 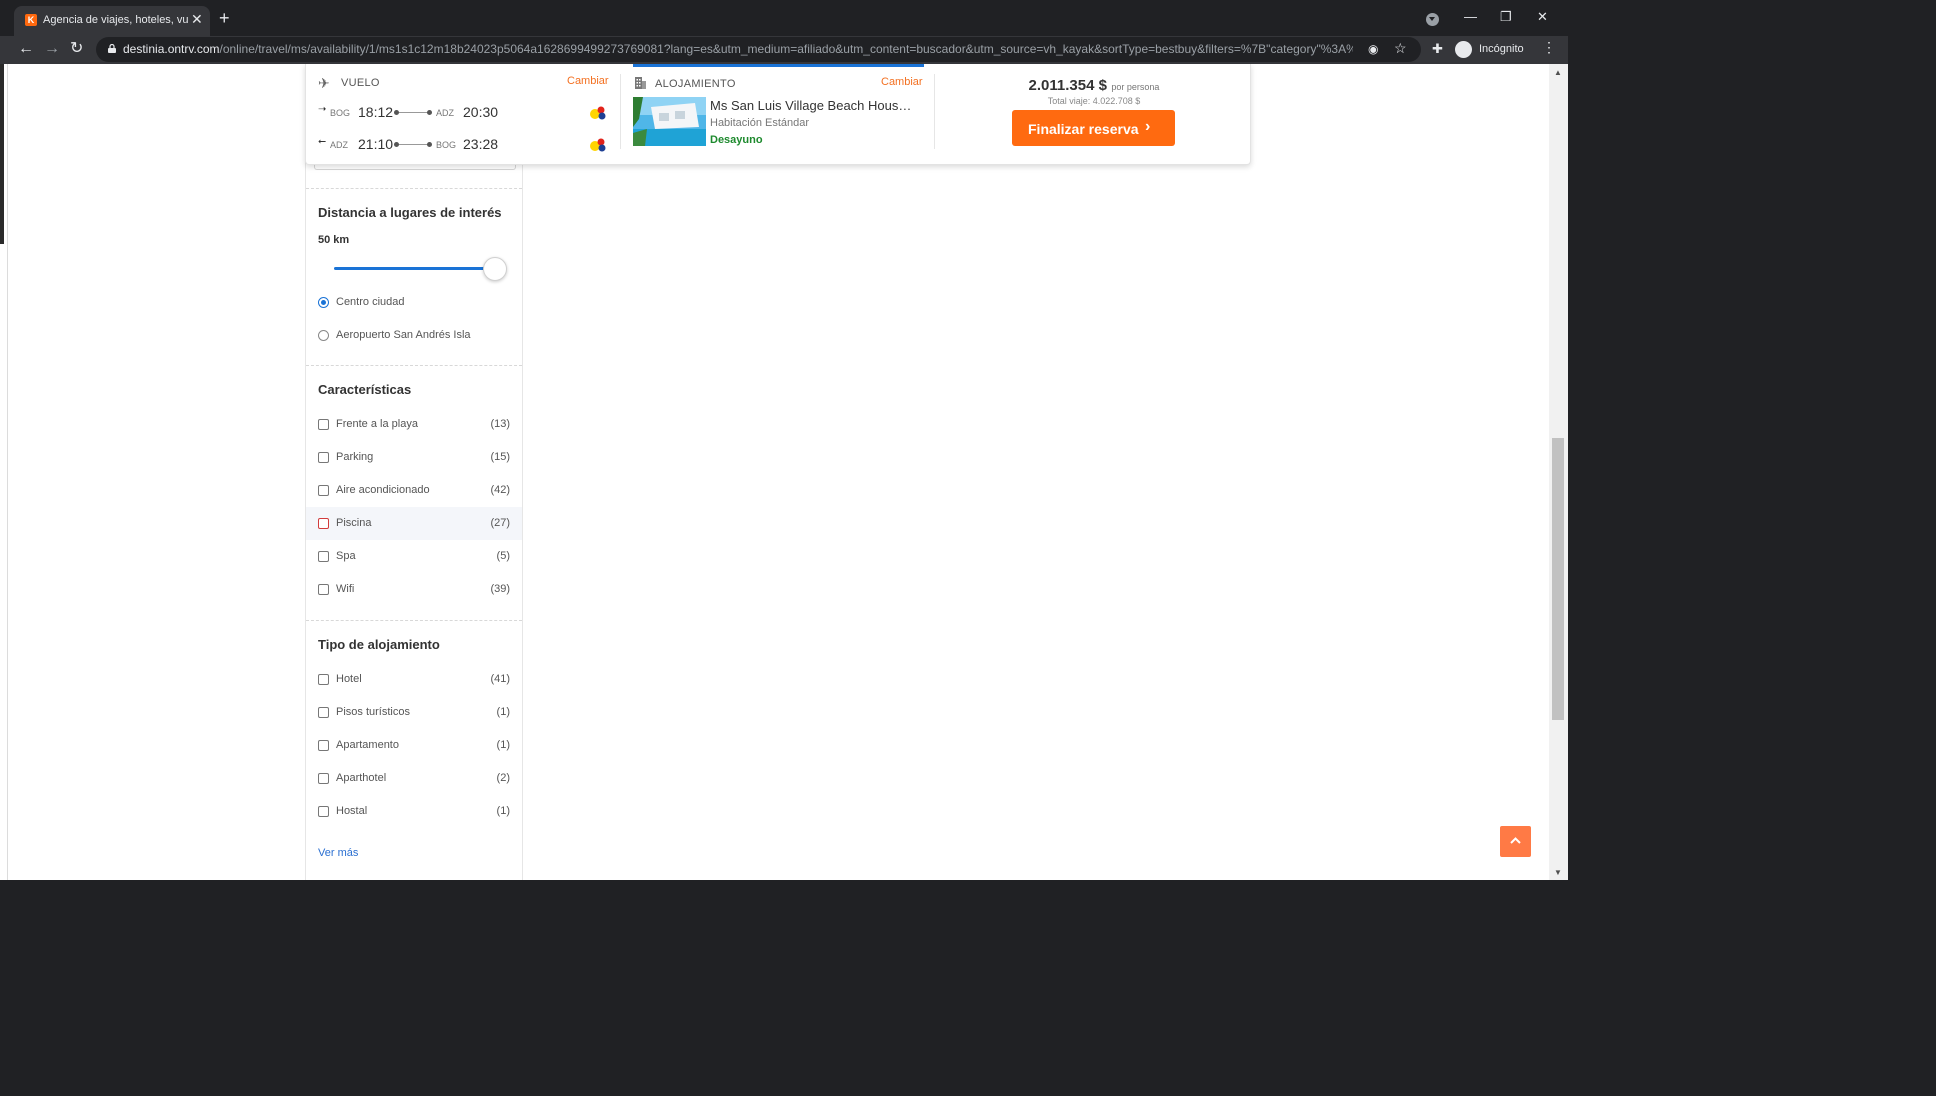 I want to click on see-more-link: Ver más, so click(x=338, y=853).